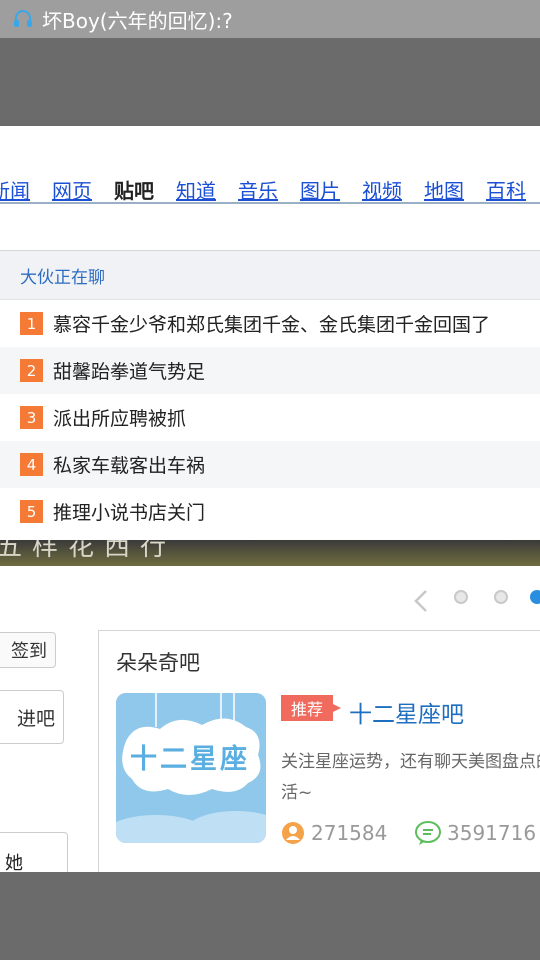  What do you see at coordinates (382, 189) in the screenshot?
I see `nav-item-video: 视频` at bounding box center [382, 189].